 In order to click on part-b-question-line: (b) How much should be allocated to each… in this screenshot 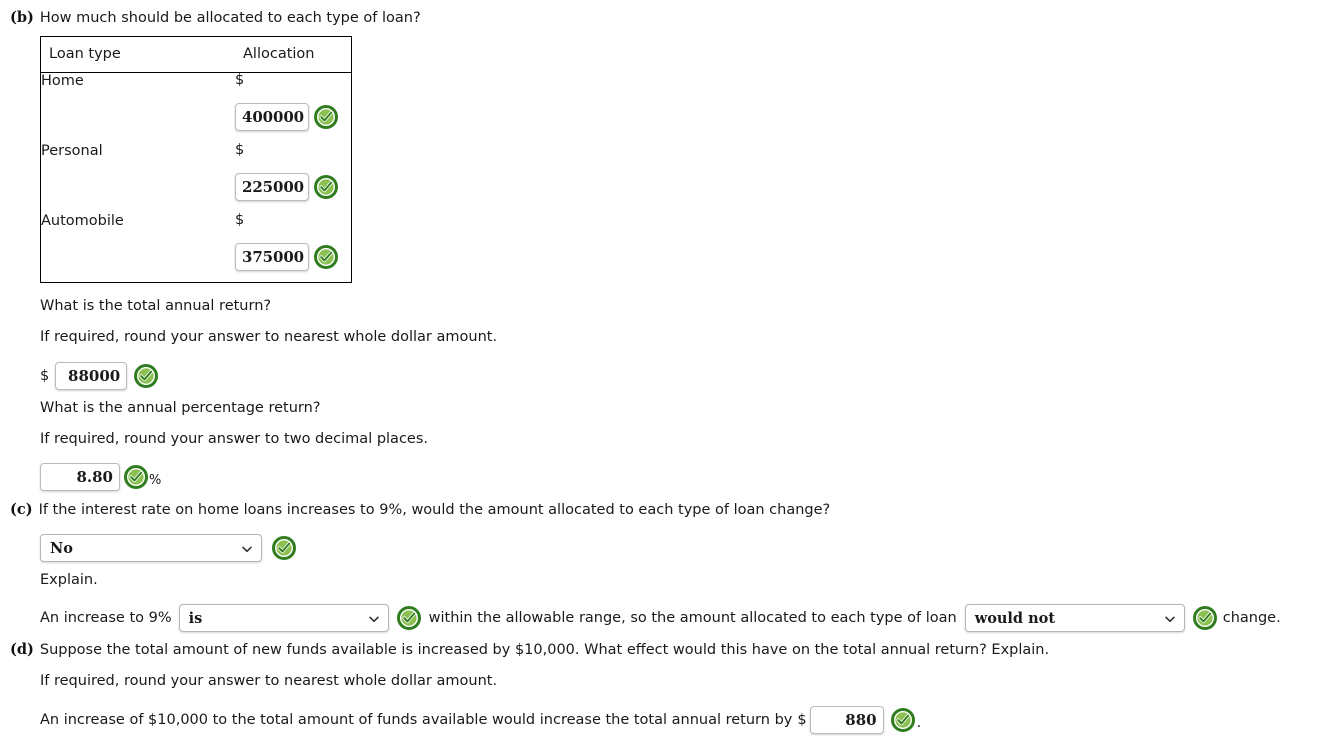, I will do `click(215, 17)`.